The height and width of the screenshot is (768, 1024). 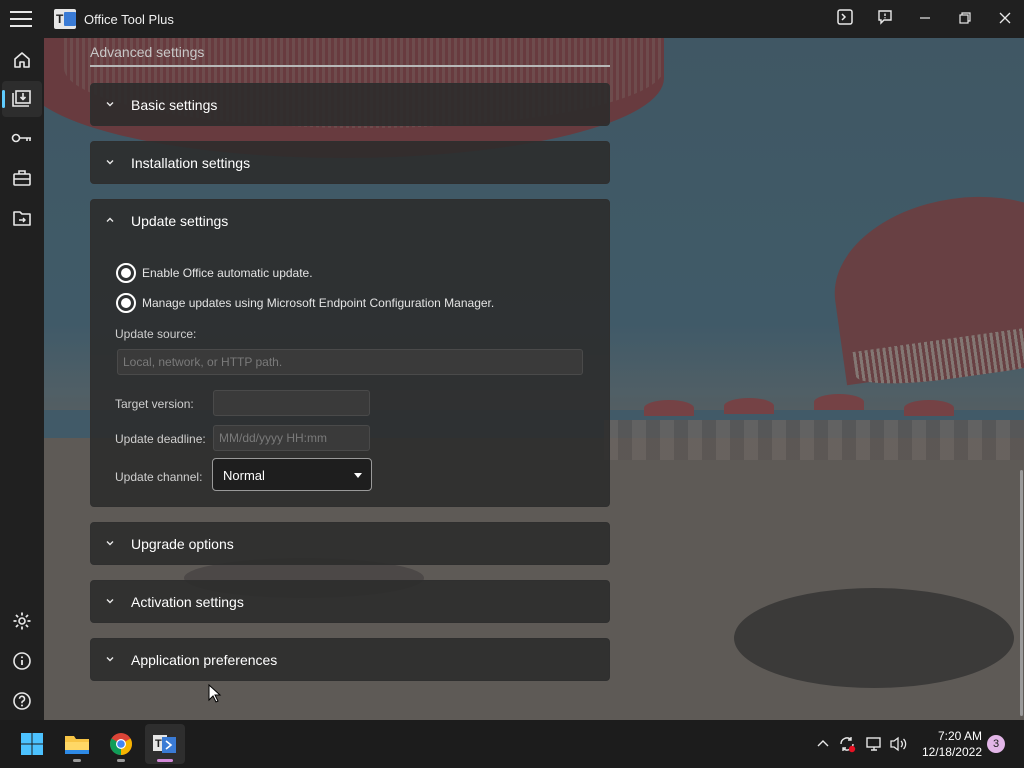 I want to click on folder-arrow-icon, so click(x=22, y=218).